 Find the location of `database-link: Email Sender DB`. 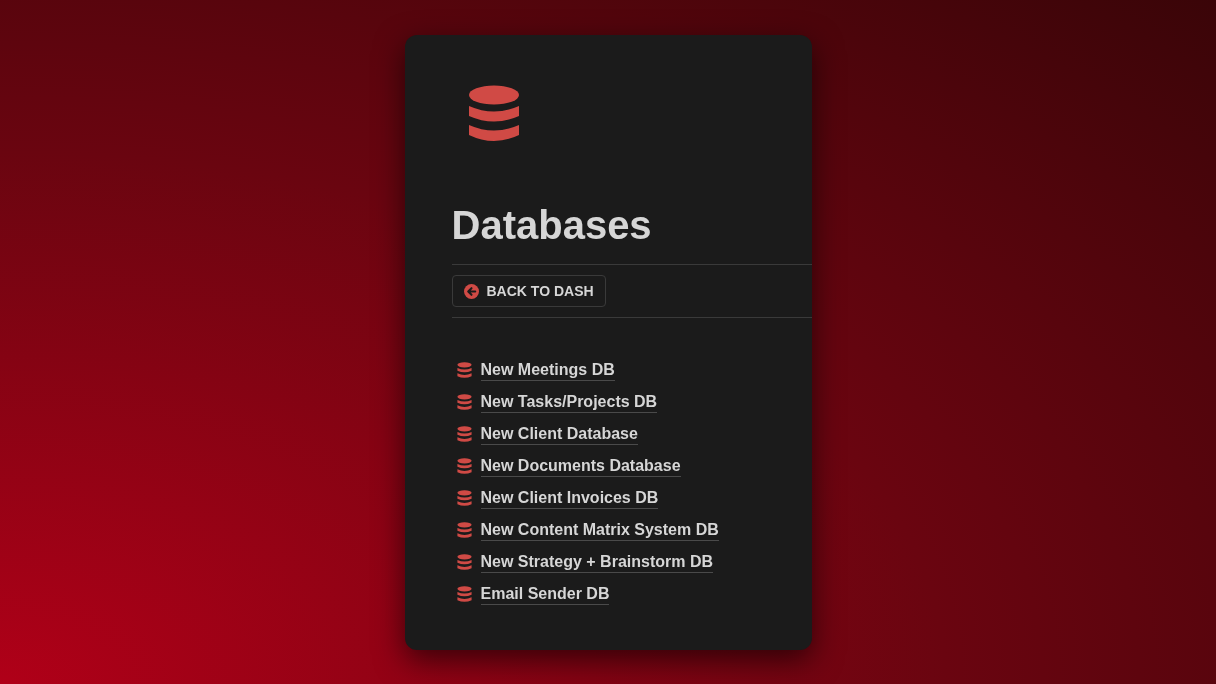

database-link: Email Sender DB is located at coordinates (545, 594).